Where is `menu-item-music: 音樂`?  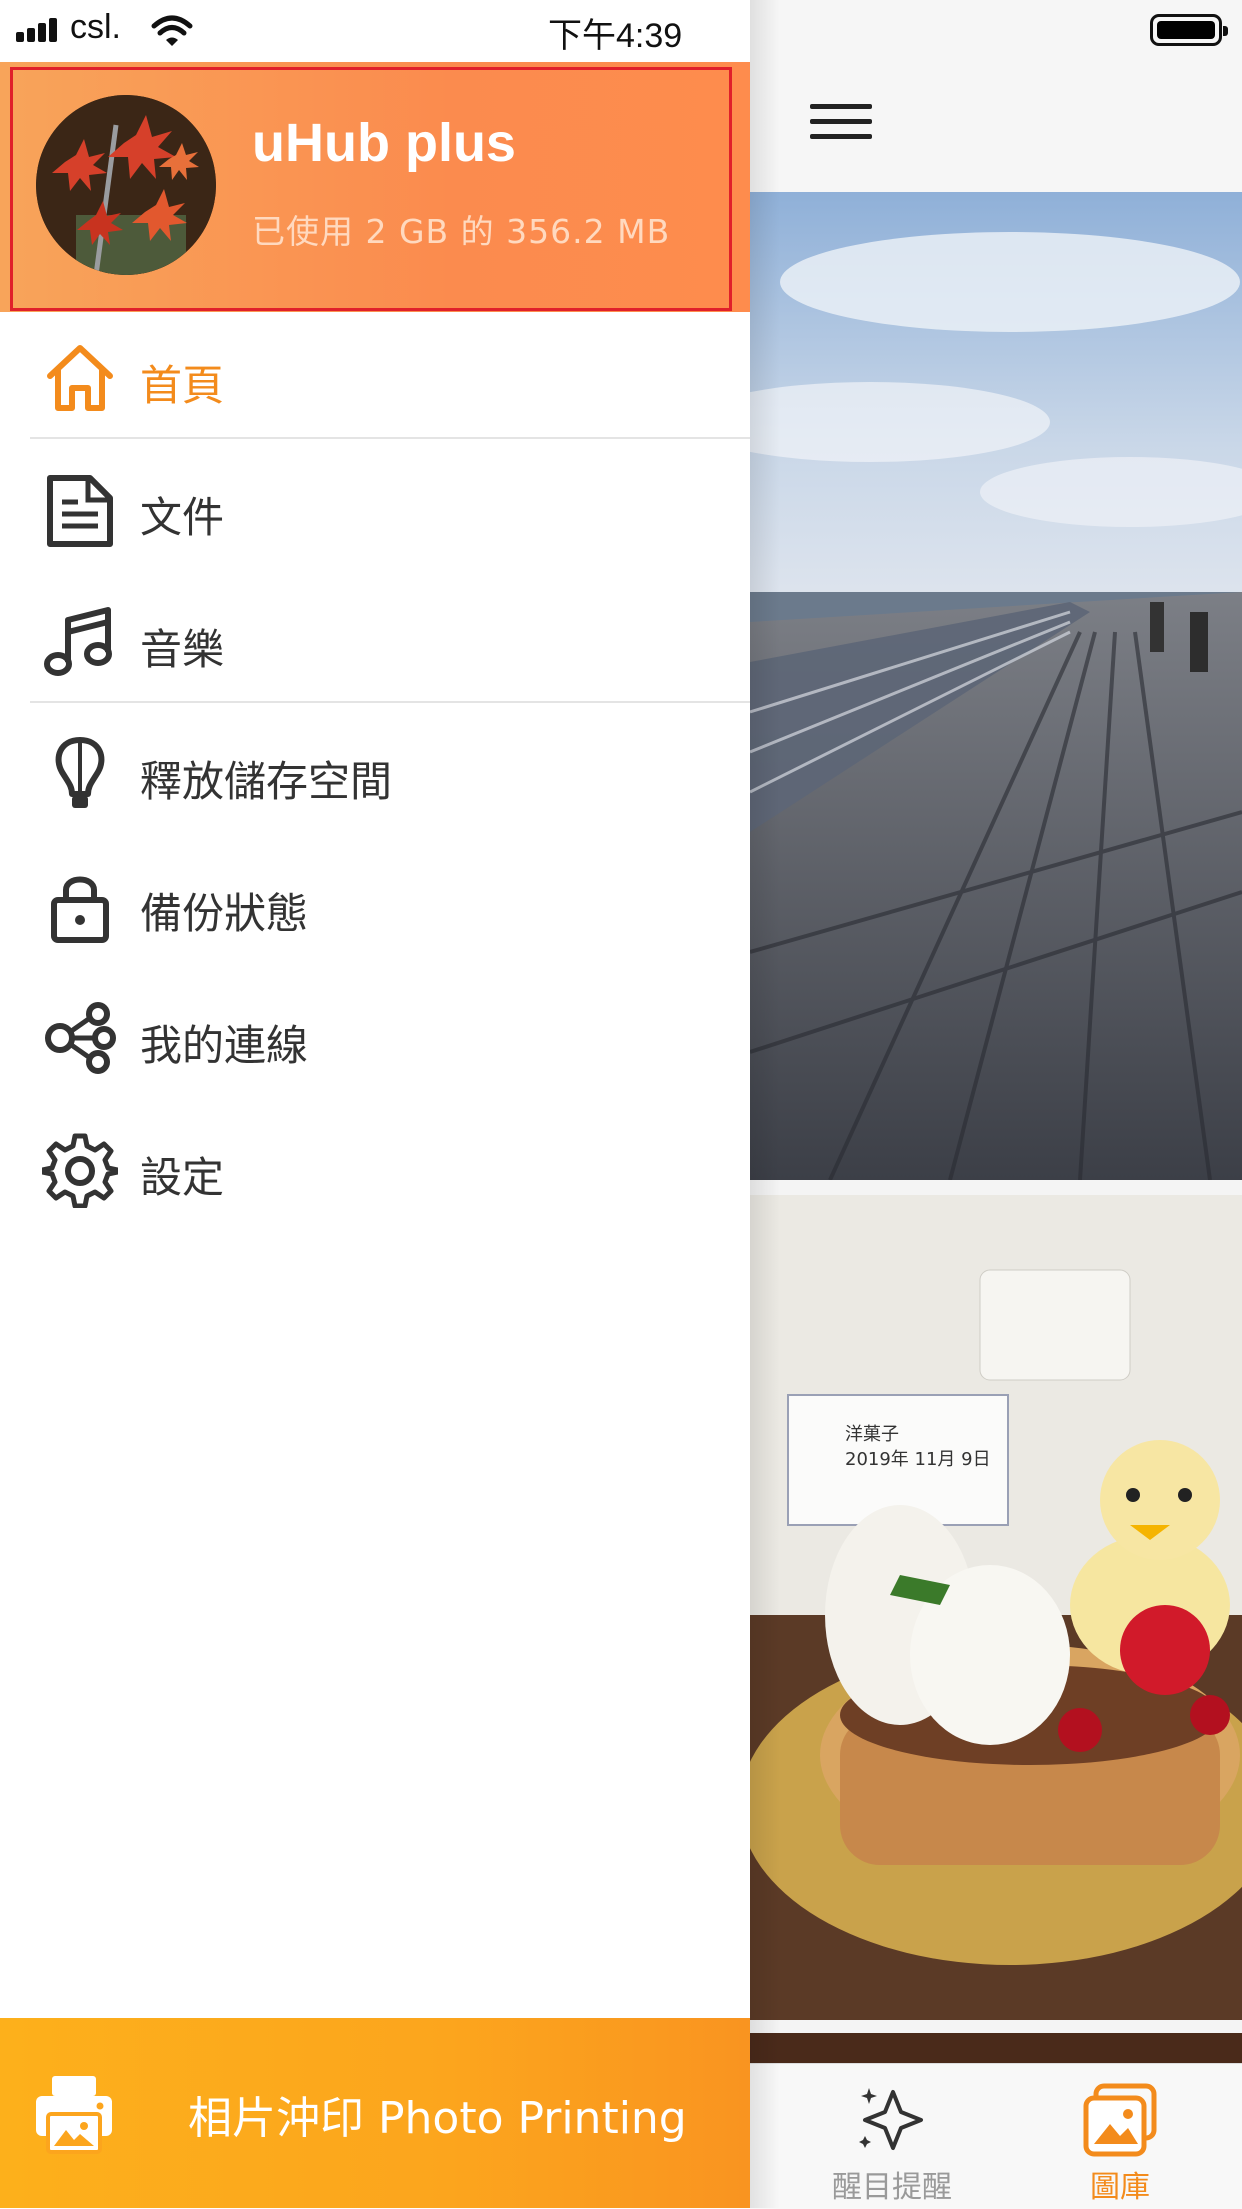 menu-item-music: 音樂 is located at coordinates (375, 642).